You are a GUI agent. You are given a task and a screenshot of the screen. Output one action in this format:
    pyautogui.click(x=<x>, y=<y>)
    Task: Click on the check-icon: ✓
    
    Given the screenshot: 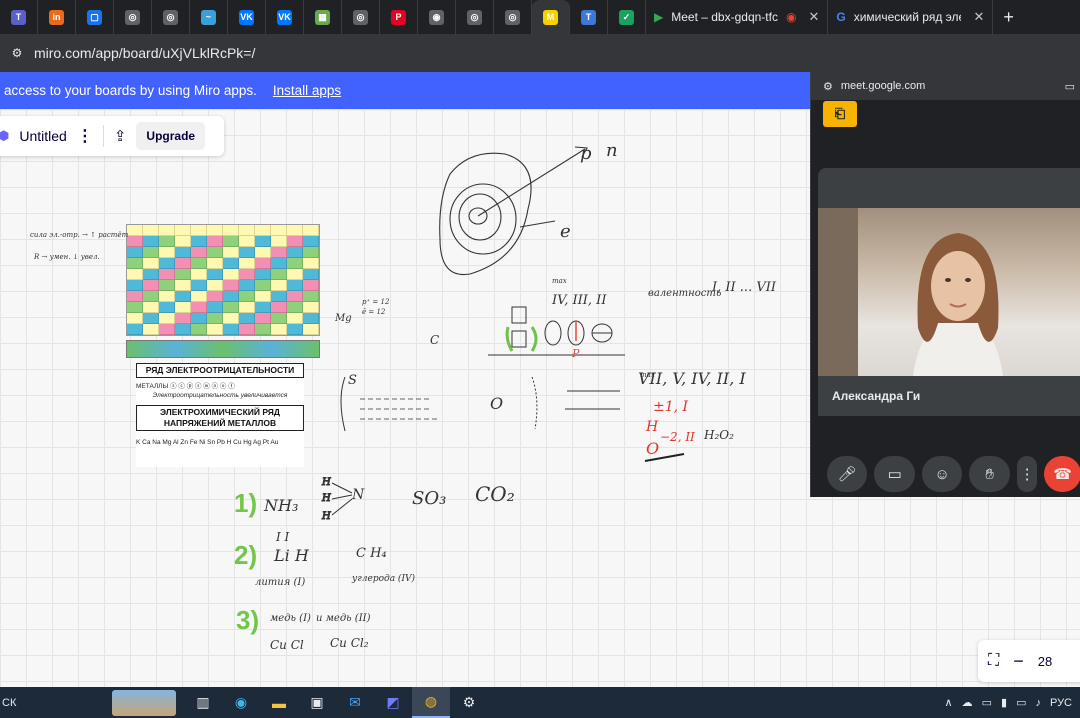 What is the action you would take?
    pyautogui.click(x=626, y=17)
    